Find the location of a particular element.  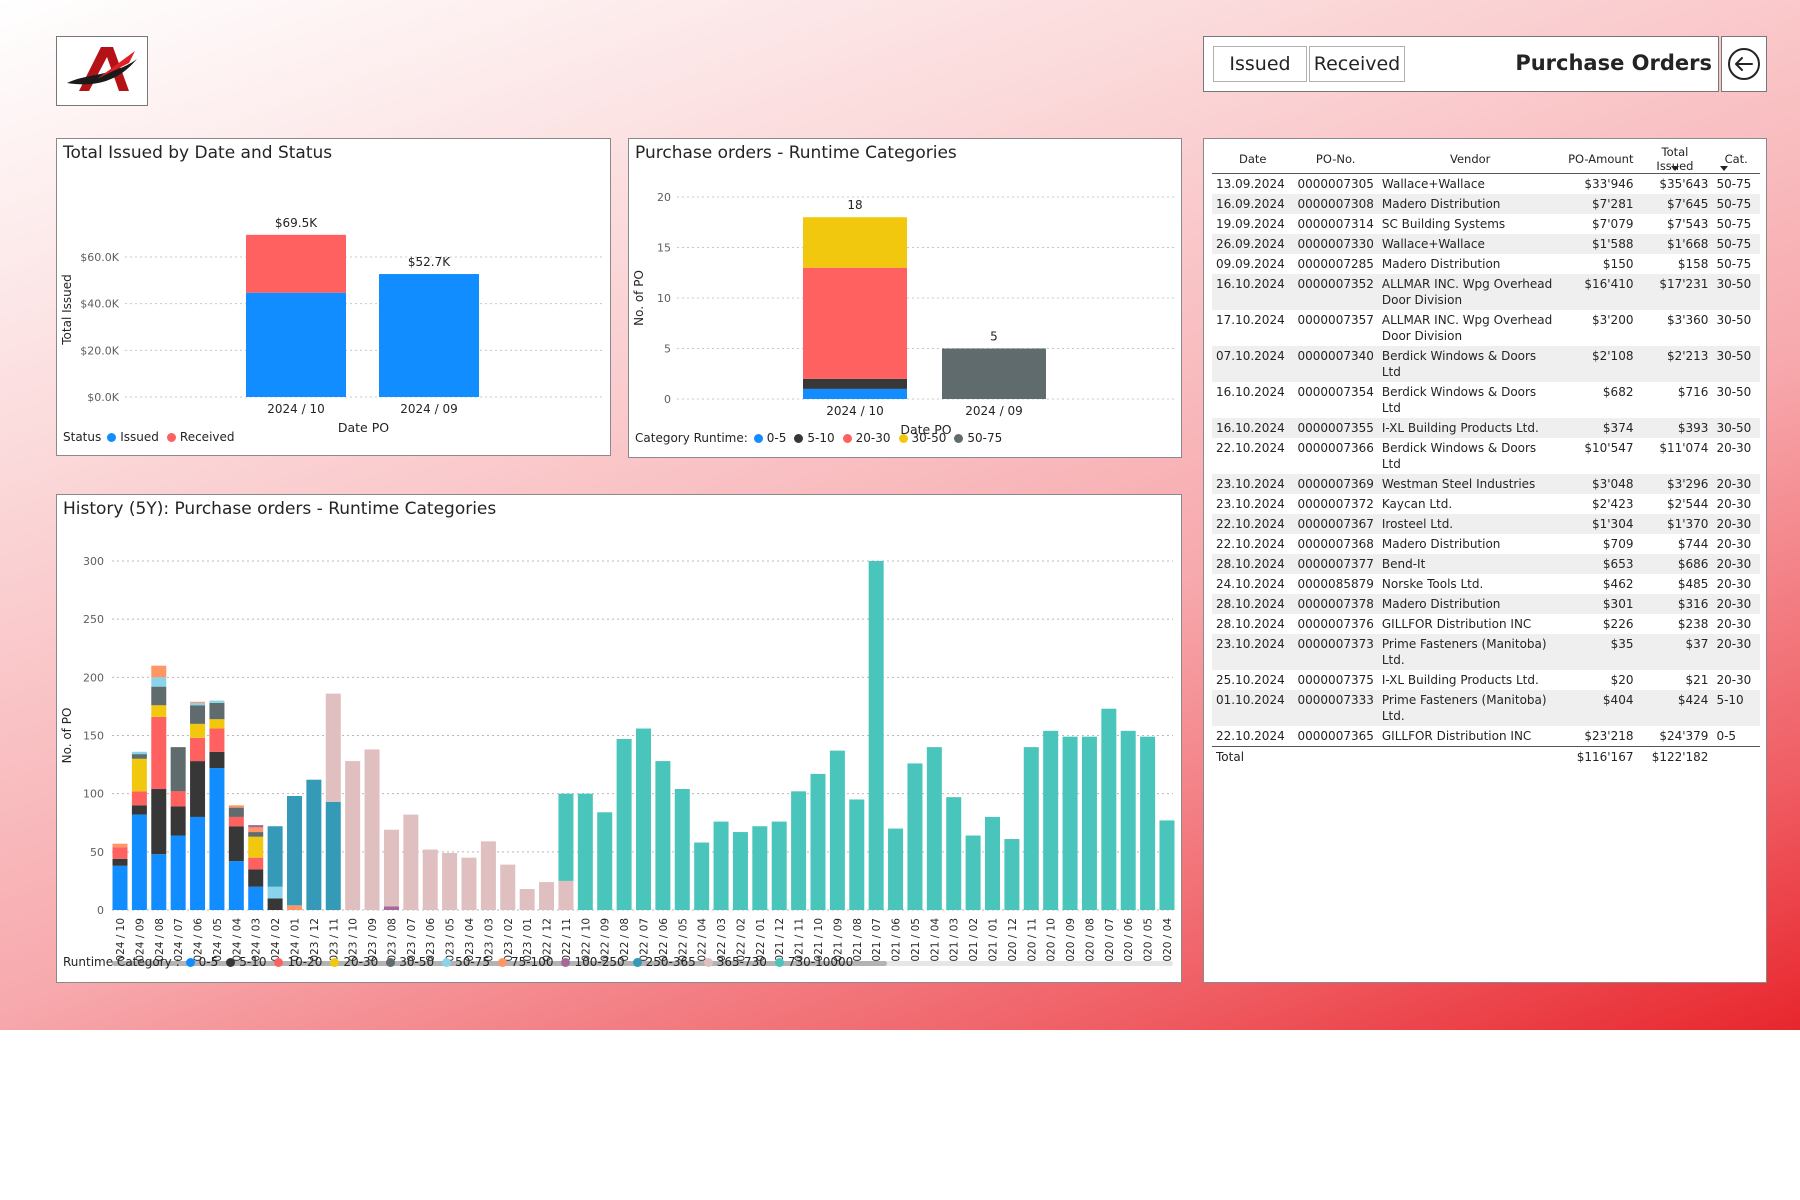

cell-vendor: GILLFOR Distribution INC is located at coordinates (1456, 624).